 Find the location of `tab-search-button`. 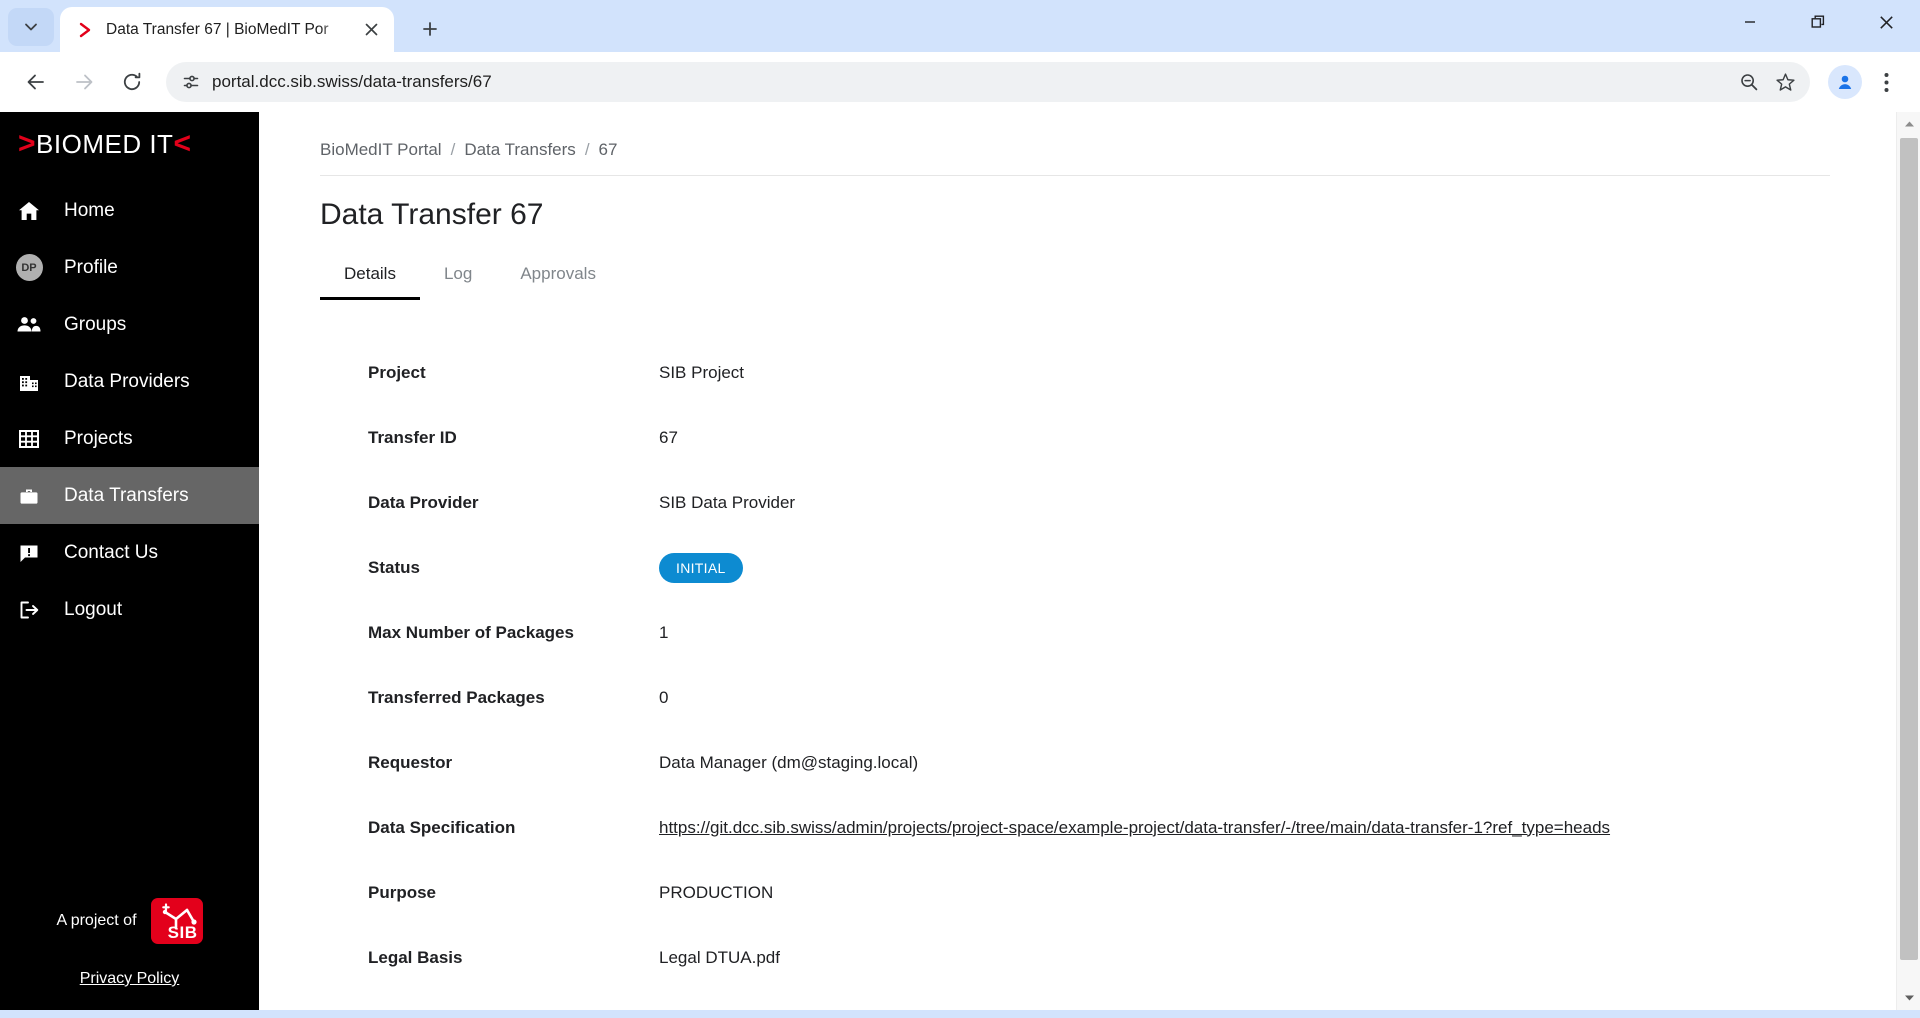

tab-search-button is located at coordinates (31, 27).